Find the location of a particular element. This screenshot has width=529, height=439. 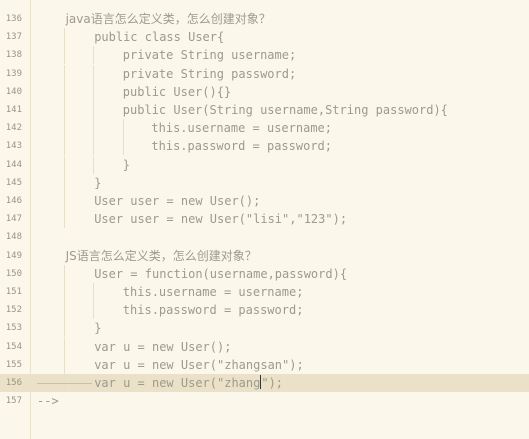

code-line-current: 156 var u = new User("zhang"); is located at coordinates (264, 383).